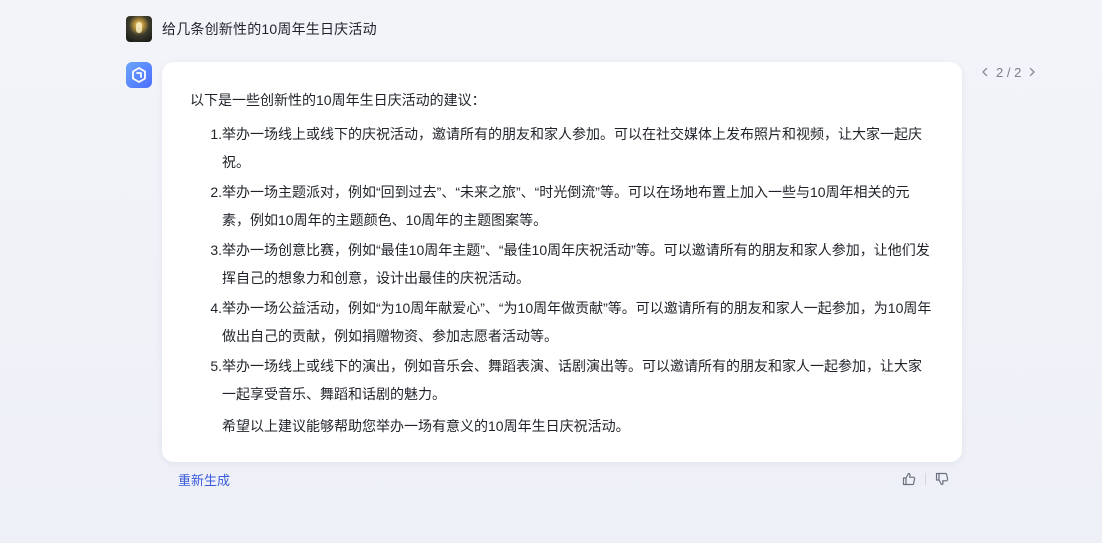 Image resolution: width=1102 pixels, height=543 pixels. I want to click on feedback-actions, so click(925, 479).